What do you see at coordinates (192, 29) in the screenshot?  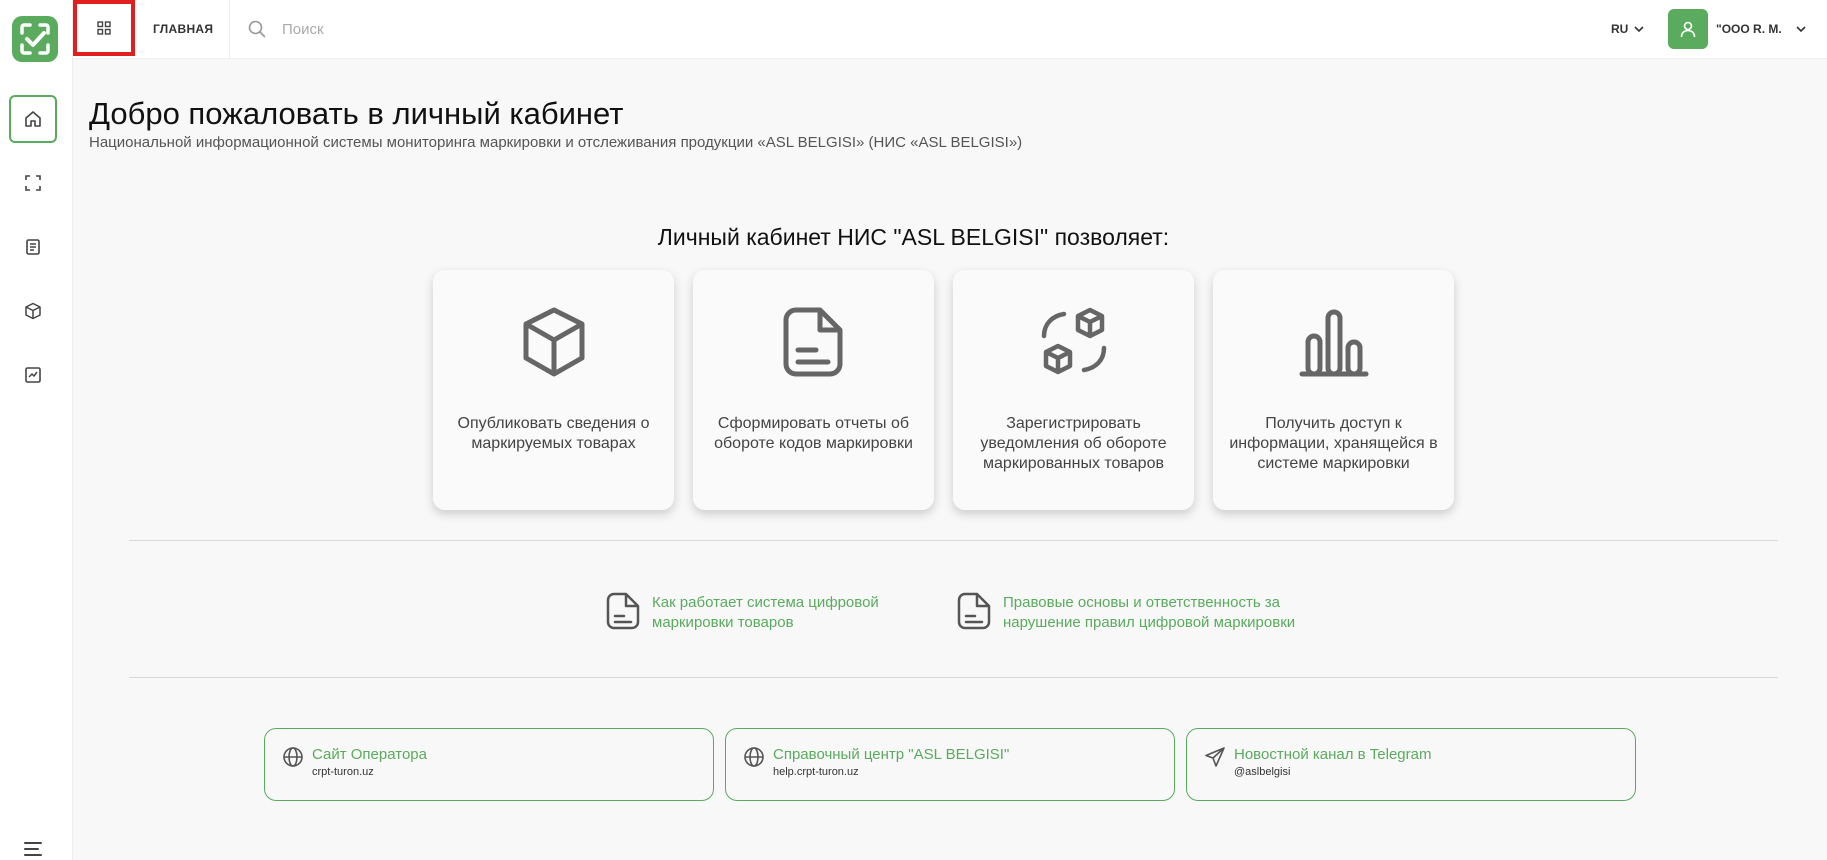 I see `nav-home: ГЛАВНАЯ` at bounding box center [192, 29].